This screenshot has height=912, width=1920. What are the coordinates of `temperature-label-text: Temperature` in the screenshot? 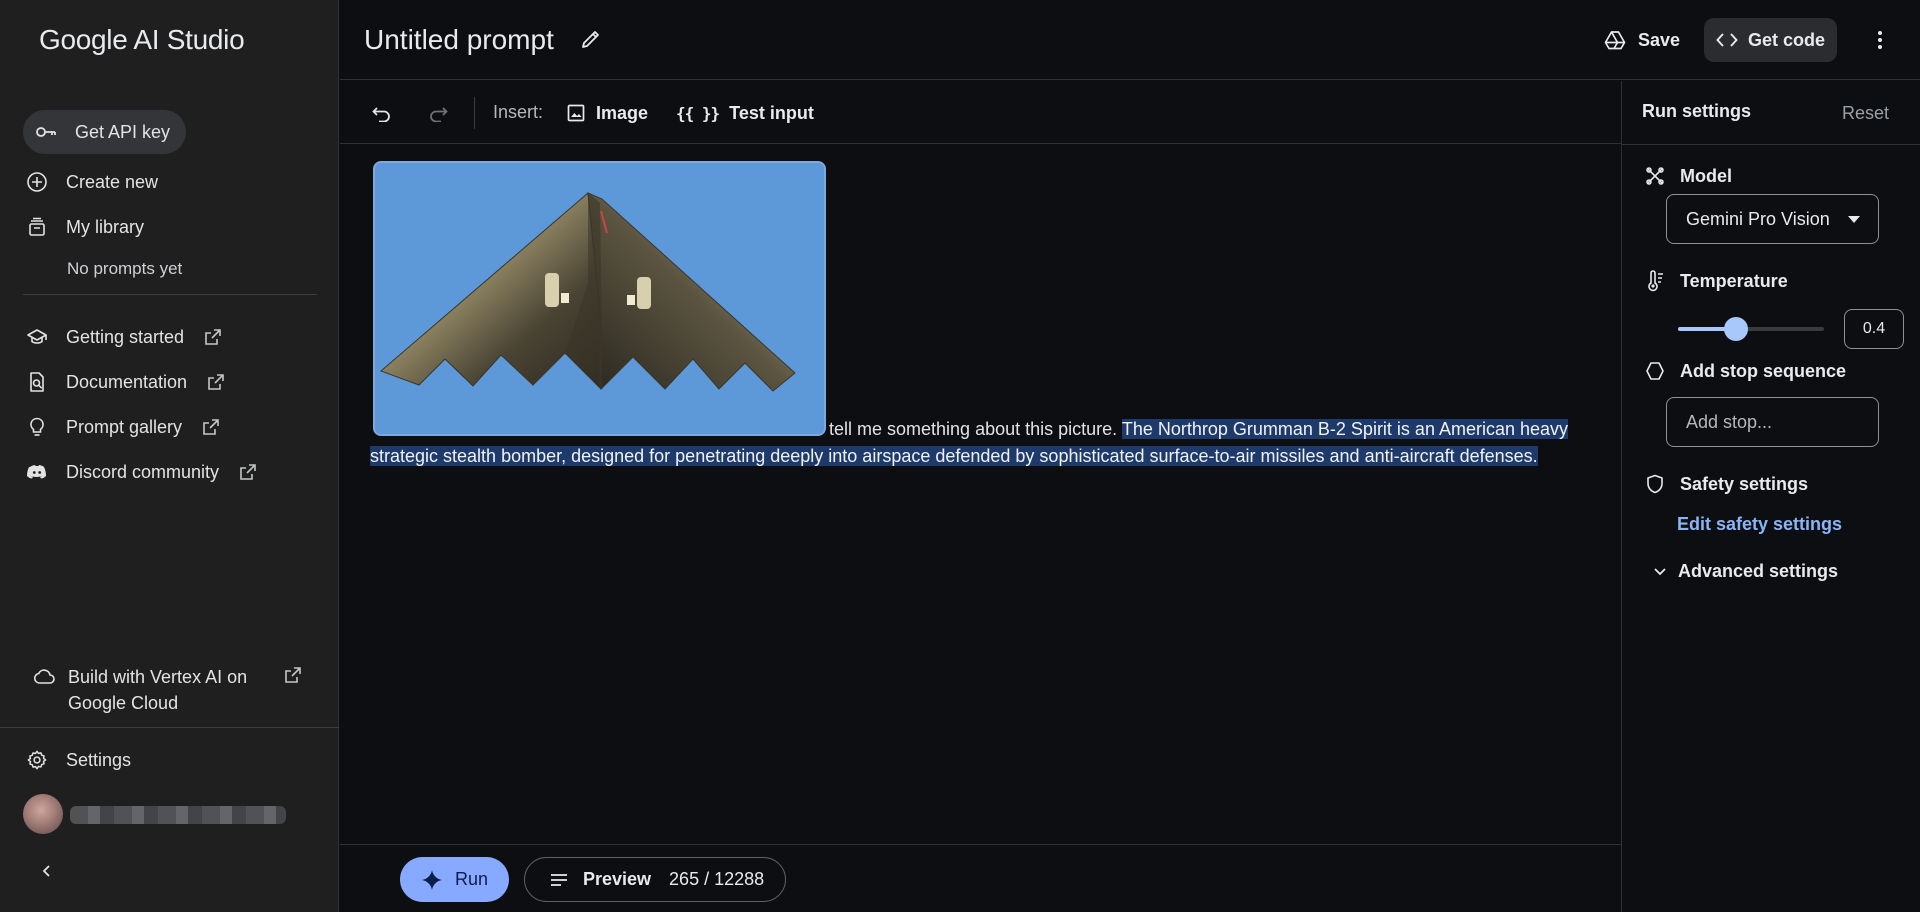 It's located at (1734, 280).